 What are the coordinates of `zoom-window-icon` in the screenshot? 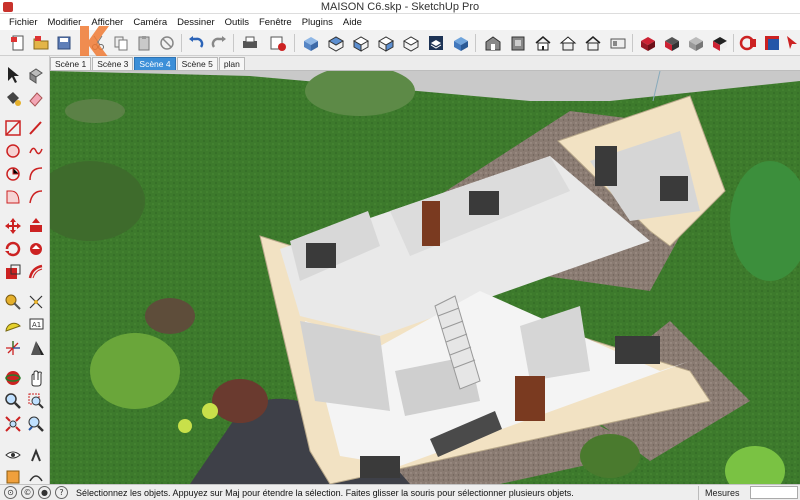 It's located at (36, 401).